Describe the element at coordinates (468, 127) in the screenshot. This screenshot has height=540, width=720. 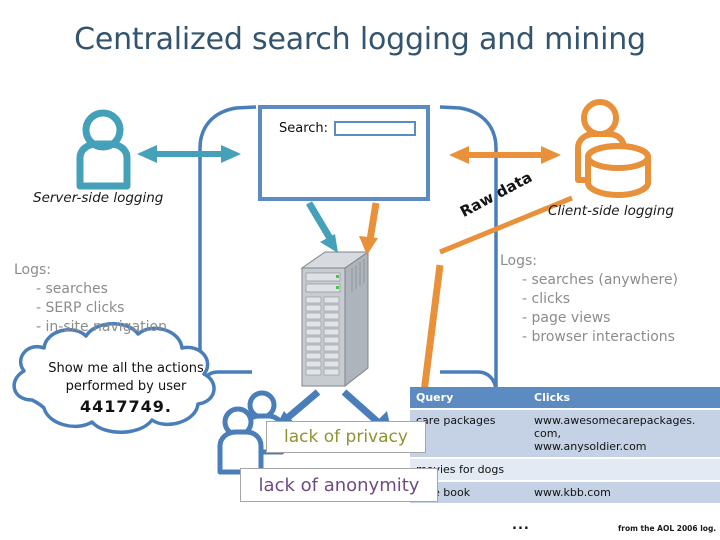
I see `right-bracket-top` at that location.